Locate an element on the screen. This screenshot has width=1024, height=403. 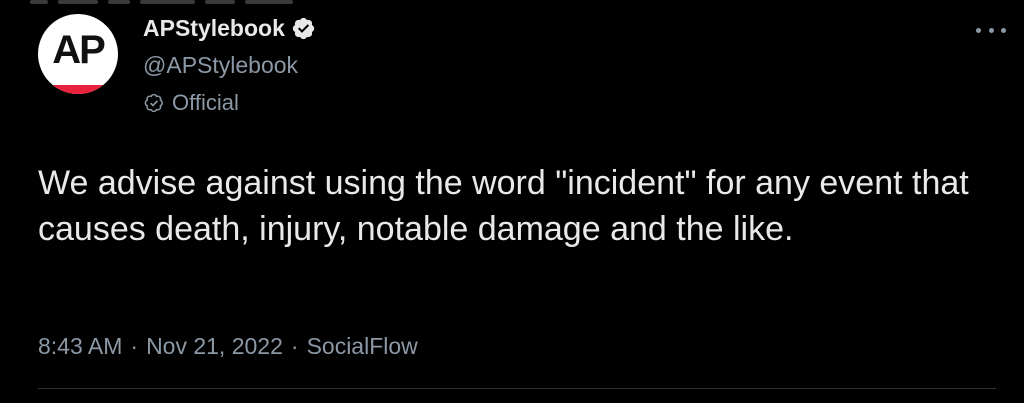
avatar: AP is located at coordinates (78, 54).